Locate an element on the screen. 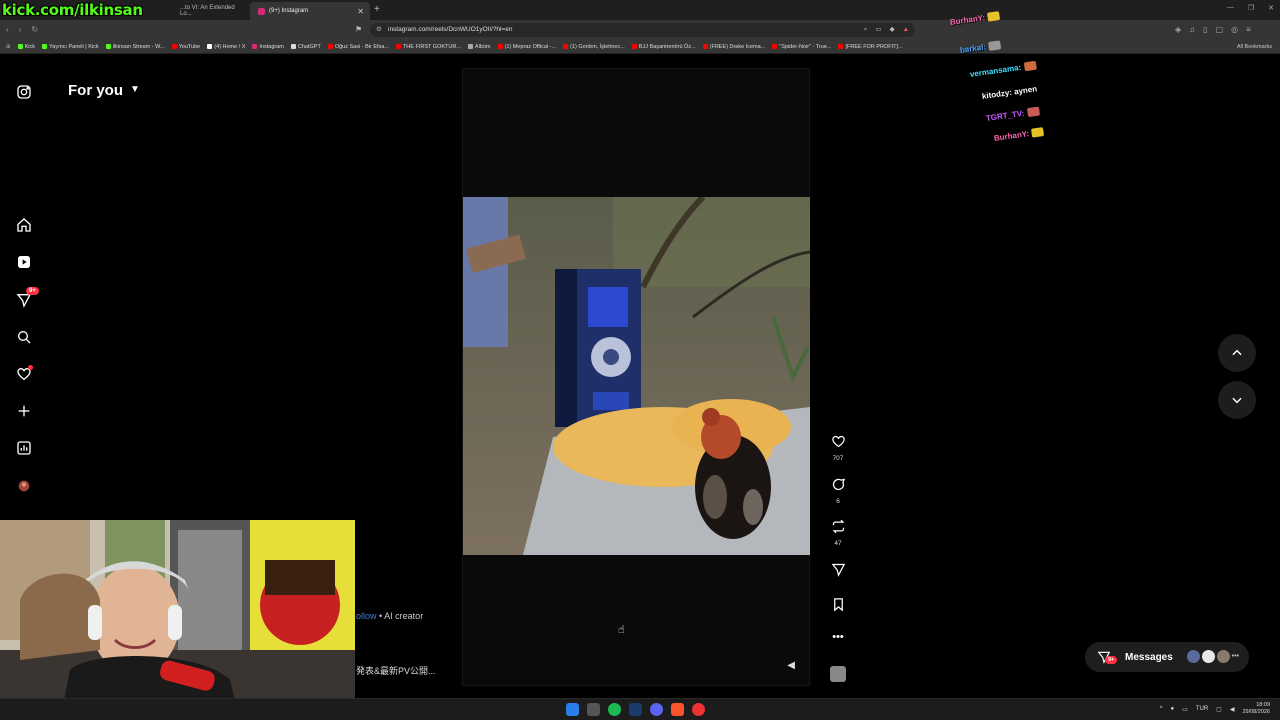 The height and width of the screenshot is (720, 1280). tray-chevron-icon: ^ is located at coordinates (1161, 709).